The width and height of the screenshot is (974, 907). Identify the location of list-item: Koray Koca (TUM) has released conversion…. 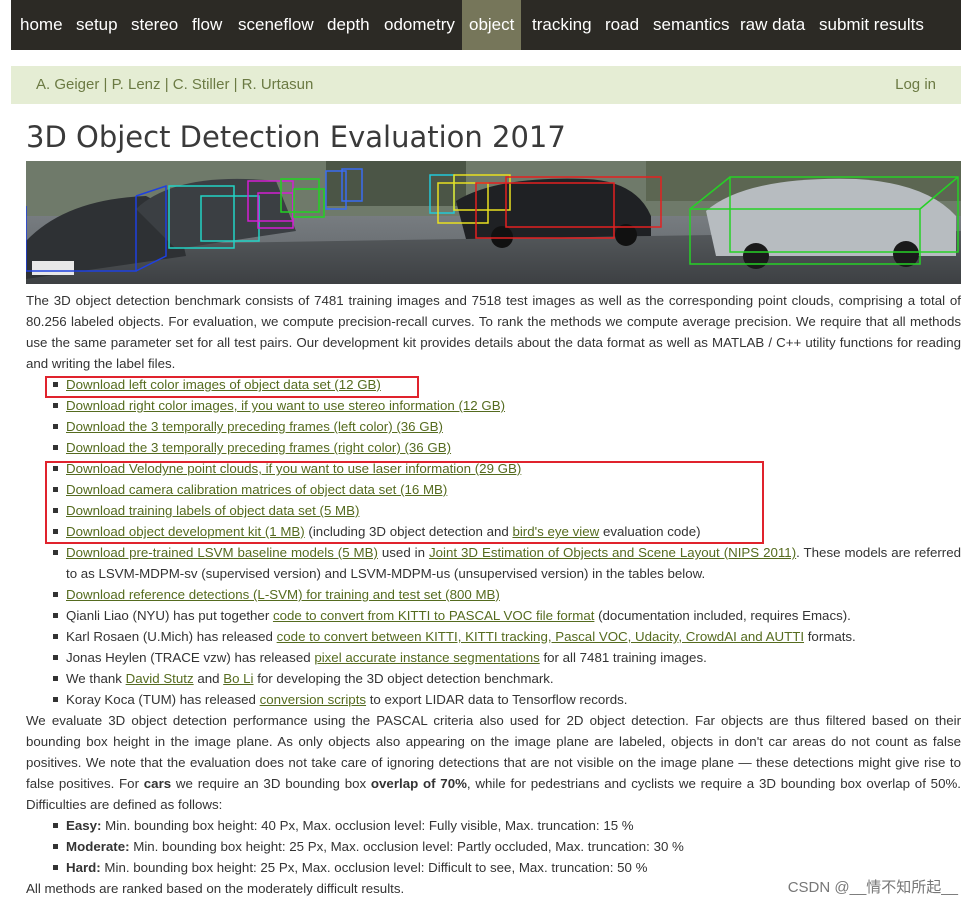
(493, 699).